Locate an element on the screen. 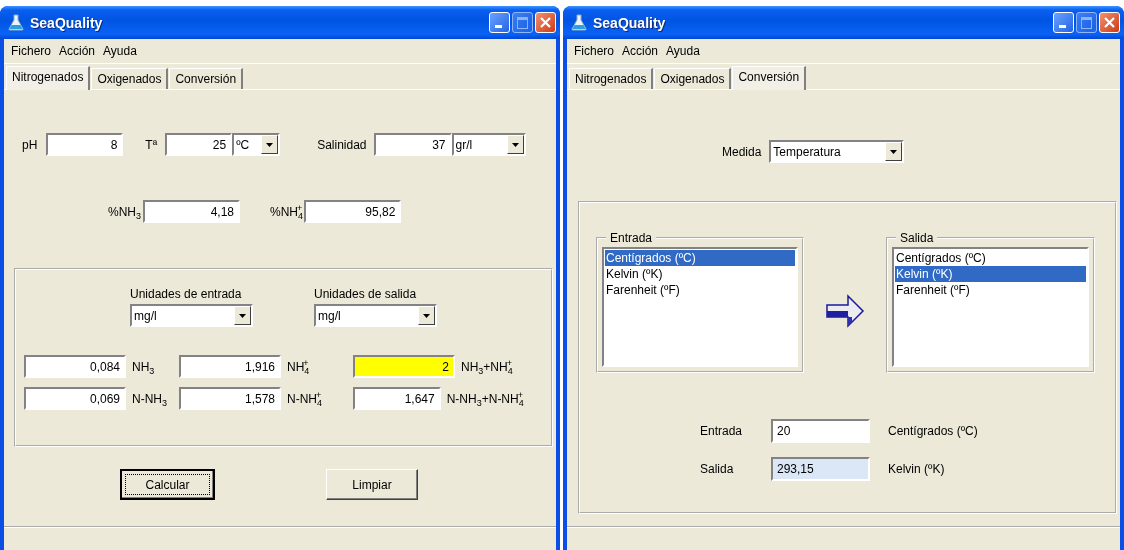  text-field: 4,18 is located at coordinates (192, 211).